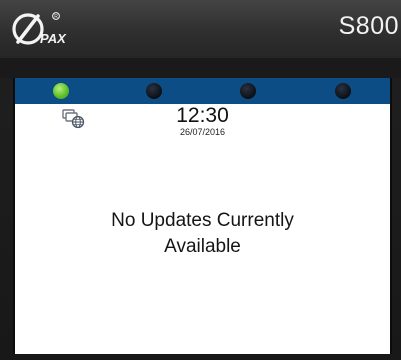 This screenshot has height=360, width=401. Describe the element at coordinates (200, 68) in the screenshot. I see `bezel-gap` at that location.